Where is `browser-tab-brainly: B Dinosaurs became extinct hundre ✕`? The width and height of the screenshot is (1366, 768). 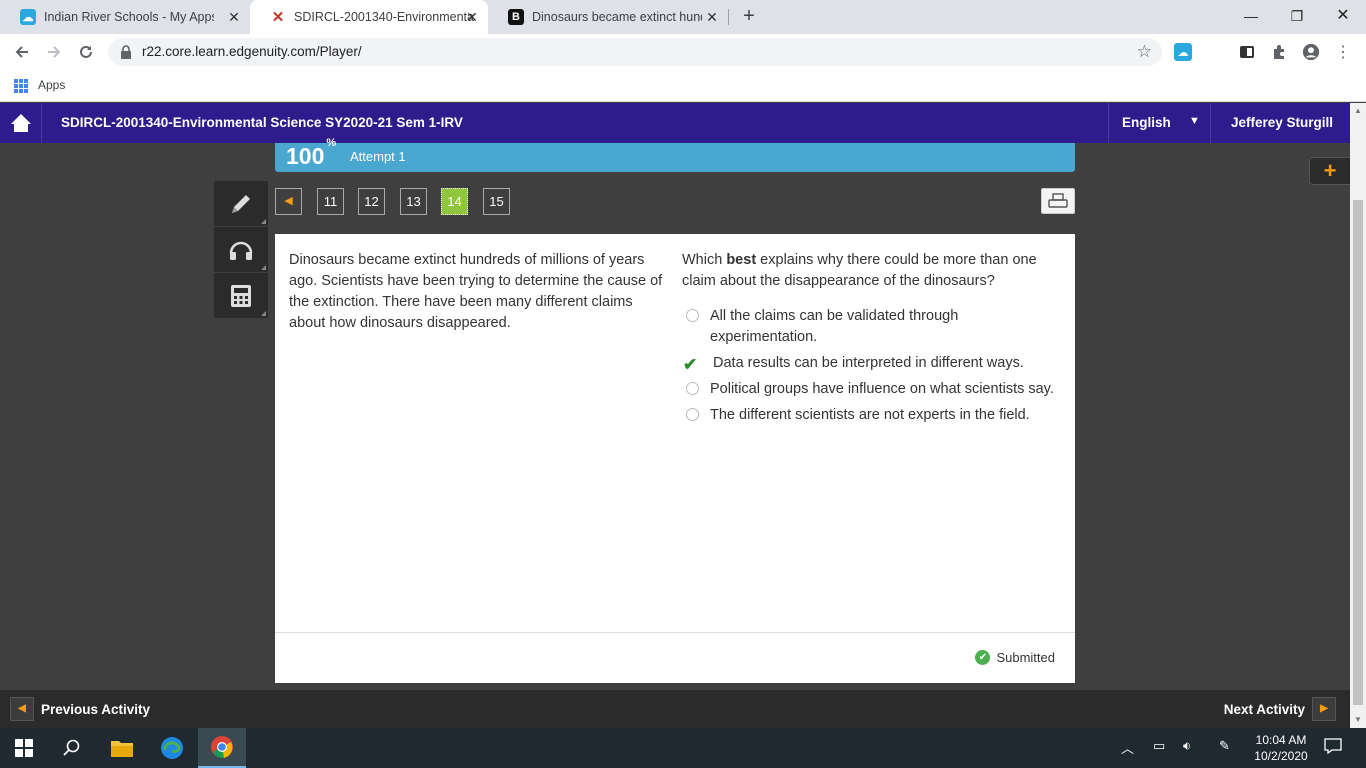
browser-tab-brainly: B Dinosaurs became extinct hundre ✕ is located at coordinates (608, 17).